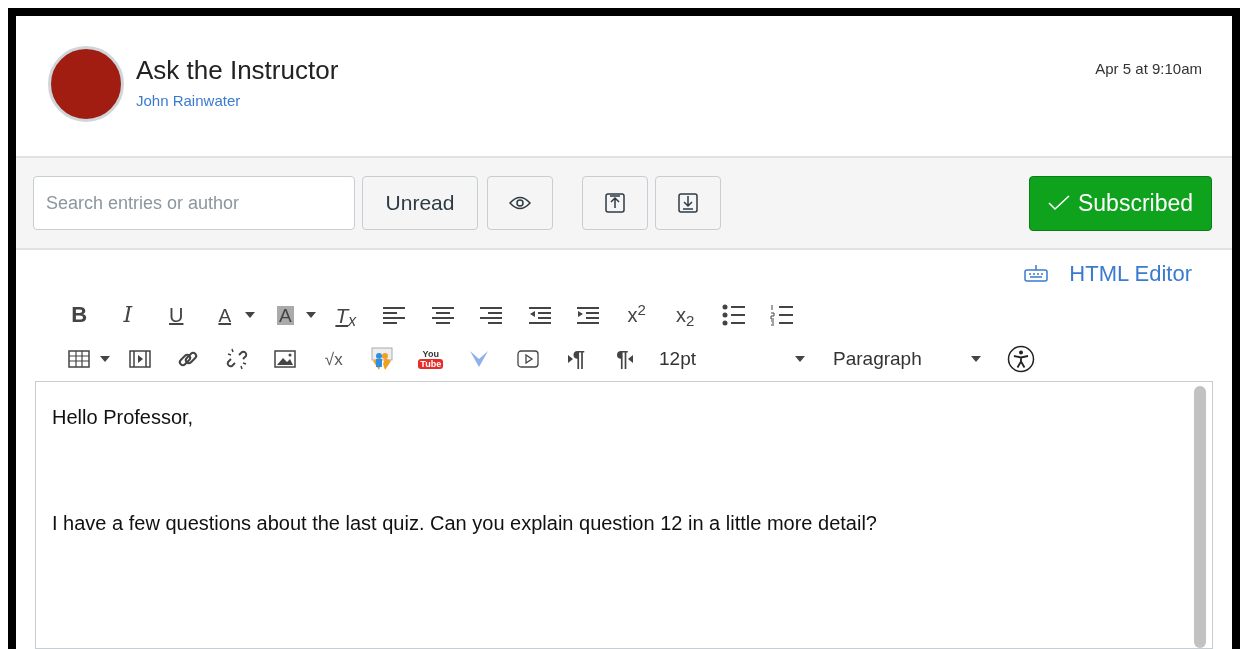 The image size is (1245, 649). What do you see at coordinates (139, 359) in the screenshot?
I see `film-icon` at bounding box center [139, 359].